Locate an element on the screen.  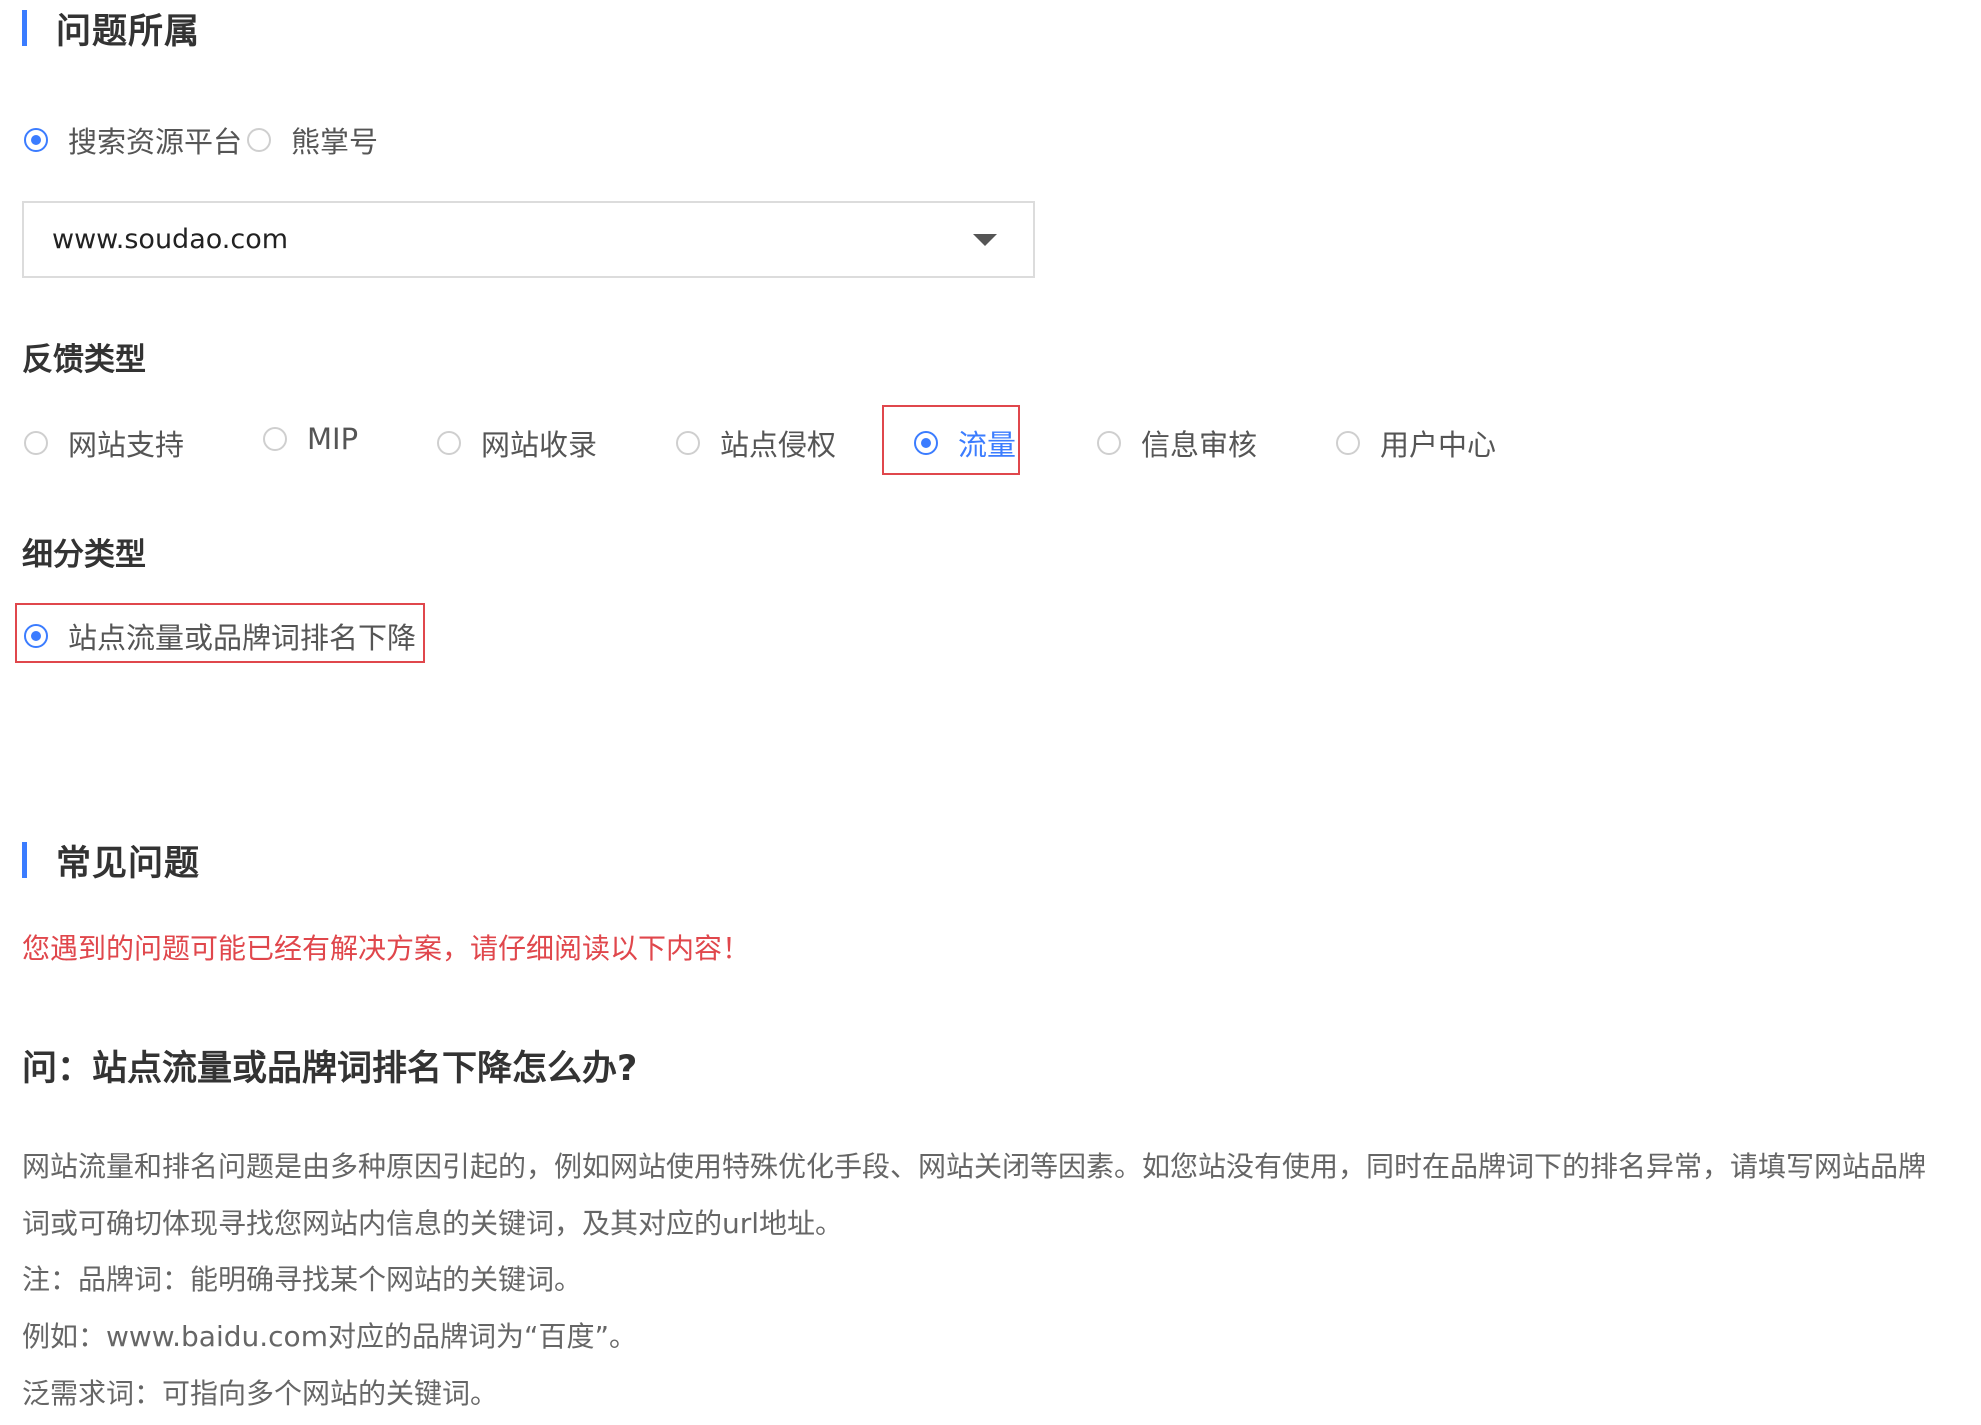
radio-feedback-infringement: 站点侵权 is located at coordinates (756, 443).